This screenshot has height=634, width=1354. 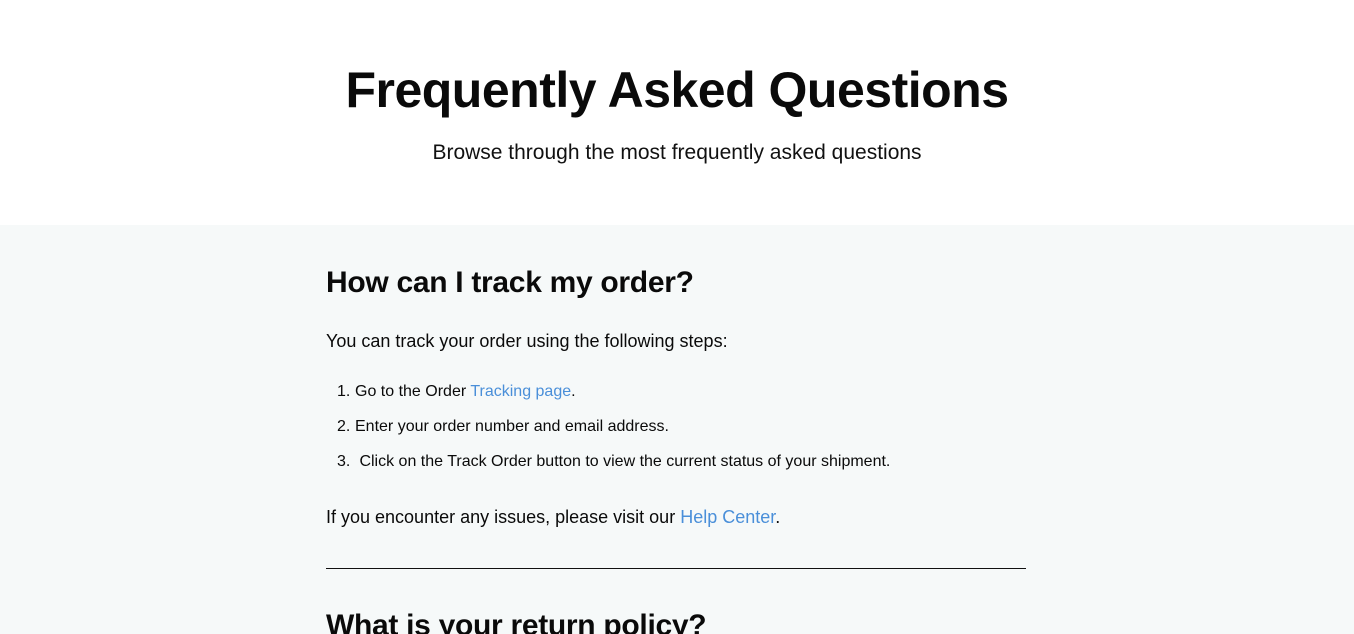 I want to click on faq-question-track-order: How can I track my order?, so click(x=510, y=282).